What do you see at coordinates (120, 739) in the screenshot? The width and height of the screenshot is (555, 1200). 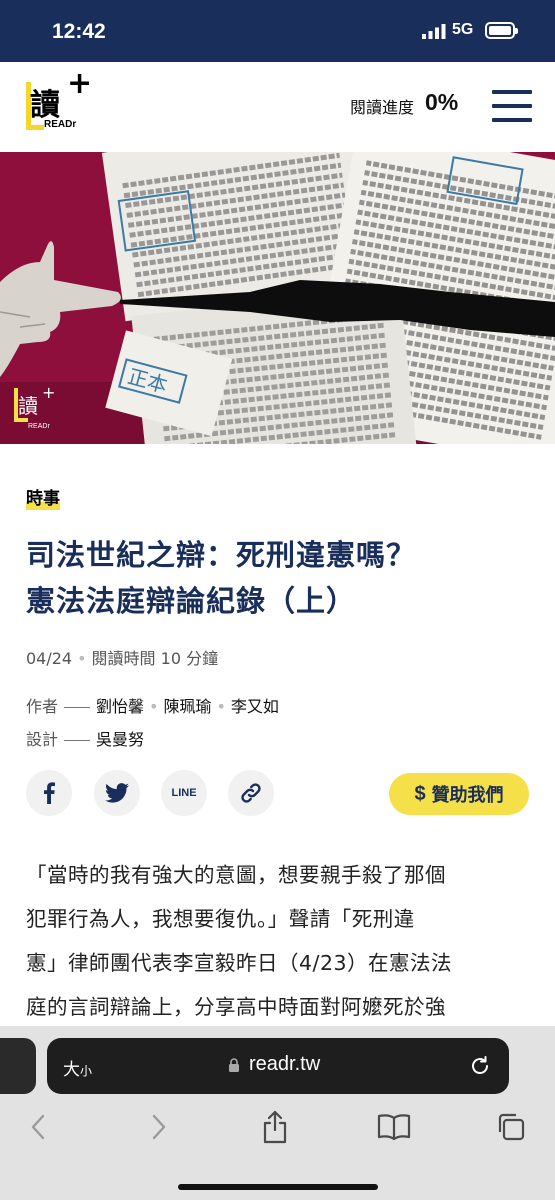 I see `designer-name: 吳曼努` at bounding box center [120, 739].